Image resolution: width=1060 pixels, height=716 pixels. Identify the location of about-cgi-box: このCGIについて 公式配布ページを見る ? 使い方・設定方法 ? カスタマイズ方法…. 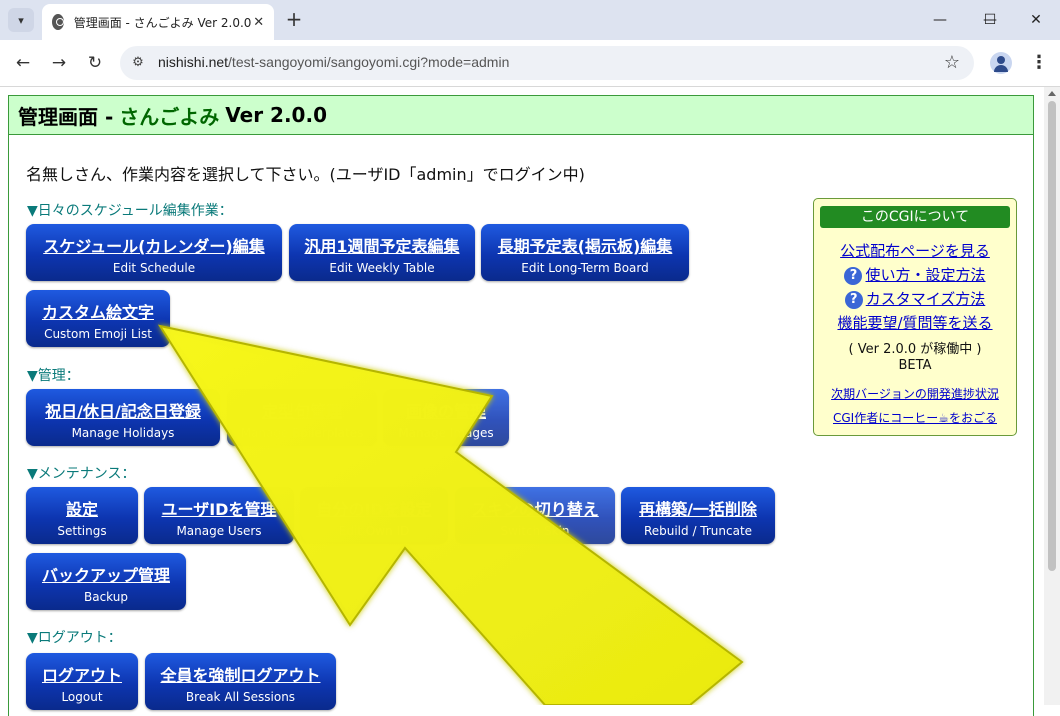
(915, 317).